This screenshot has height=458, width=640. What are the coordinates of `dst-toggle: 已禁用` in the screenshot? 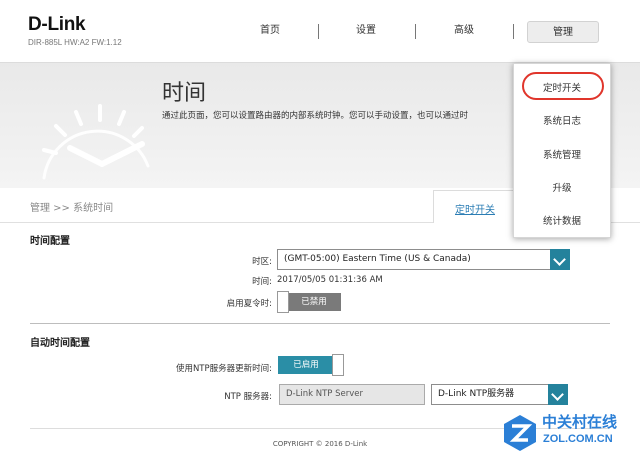 It's located at (309, 302).